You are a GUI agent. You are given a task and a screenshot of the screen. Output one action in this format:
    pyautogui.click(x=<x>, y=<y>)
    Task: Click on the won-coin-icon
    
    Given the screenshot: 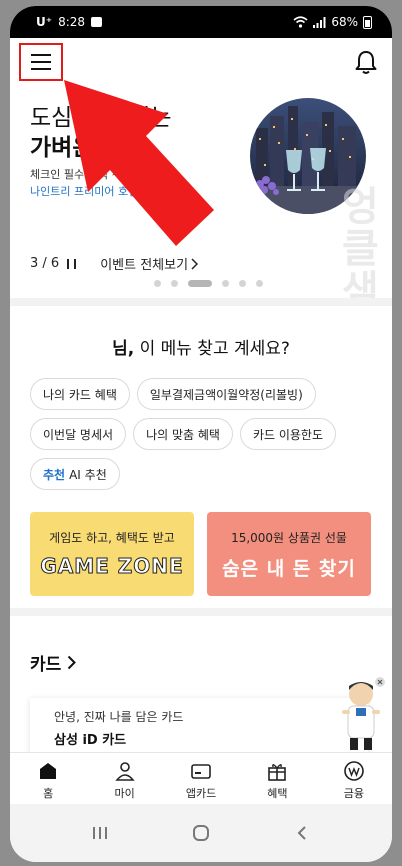 What is the action you would take?
    pyautogui.click(x=354, y=771)
    